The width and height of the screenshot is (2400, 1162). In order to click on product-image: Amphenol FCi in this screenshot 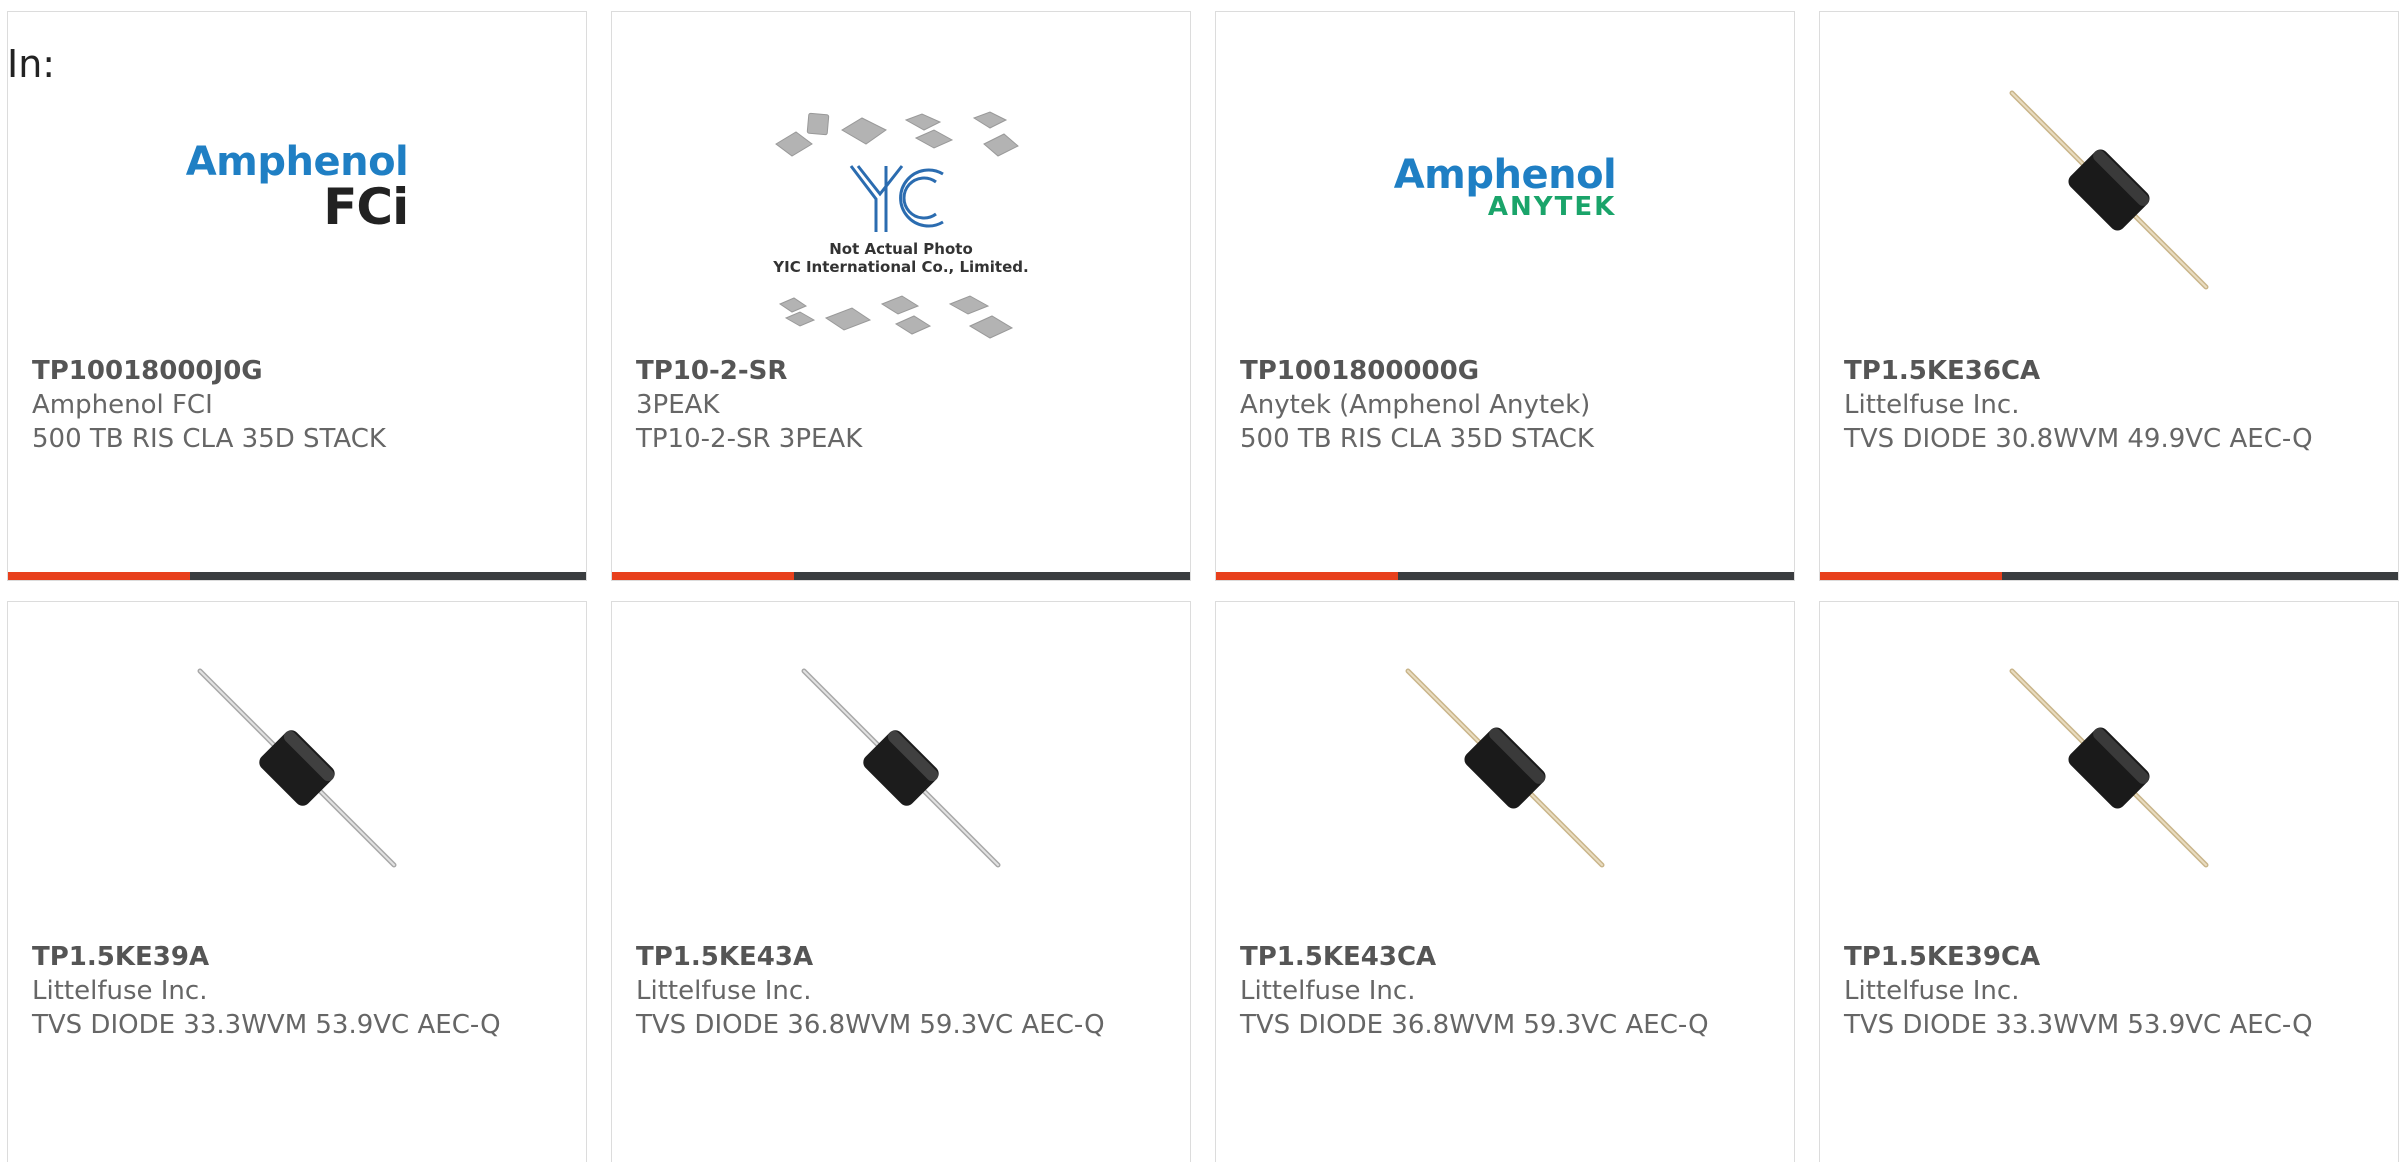, I will do `click(297, 187)`.